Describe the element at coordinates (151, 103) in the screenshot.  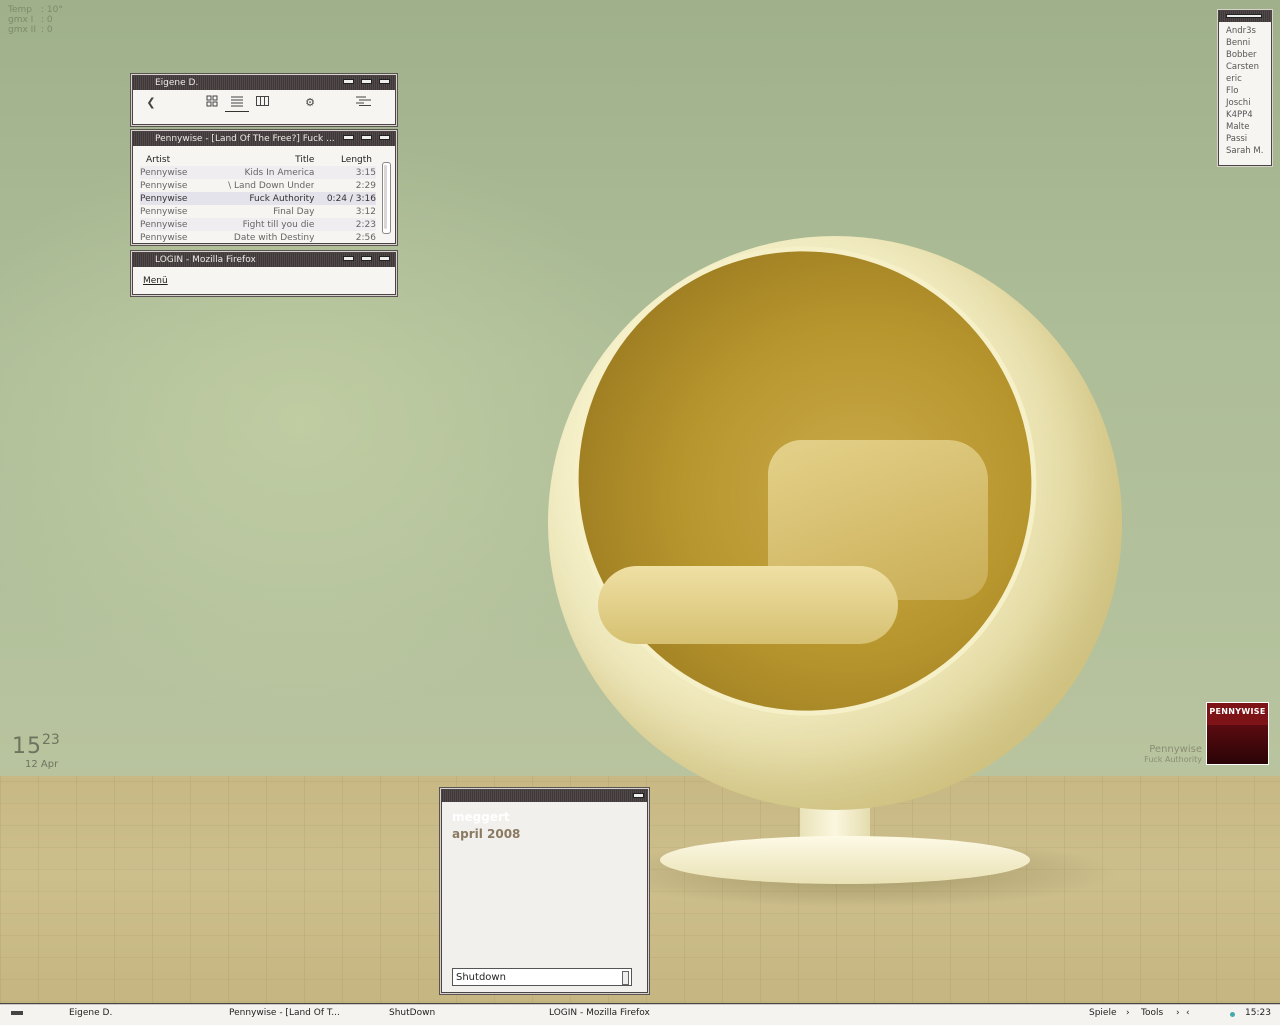
I see `back-icon: ❮` at that location.